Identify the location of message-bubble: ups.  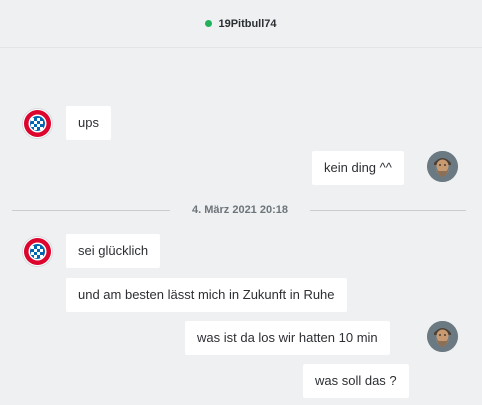
(88, 123).